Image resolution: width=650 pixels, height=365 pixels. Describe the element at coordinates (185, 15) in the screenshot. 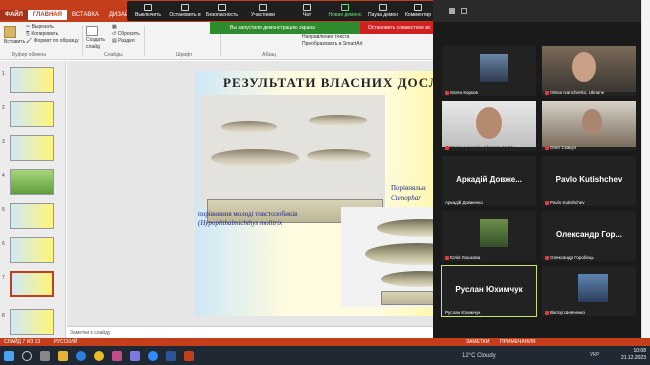

I see `stop-video-label: Остановить в` at that location.